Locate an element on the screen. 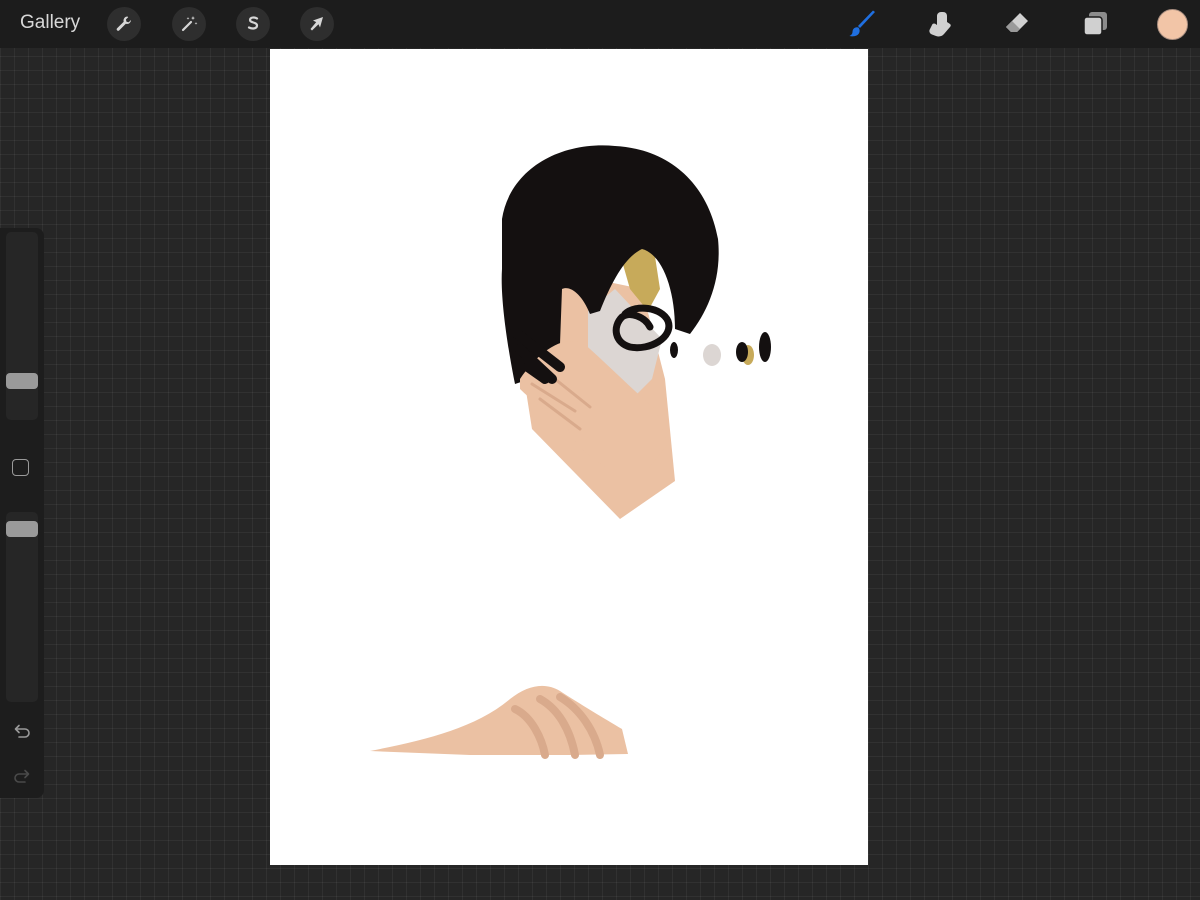 Image resolution: width=1200 pixels, height=900 pixels. brush-icon is located at coordinates (862, 23).